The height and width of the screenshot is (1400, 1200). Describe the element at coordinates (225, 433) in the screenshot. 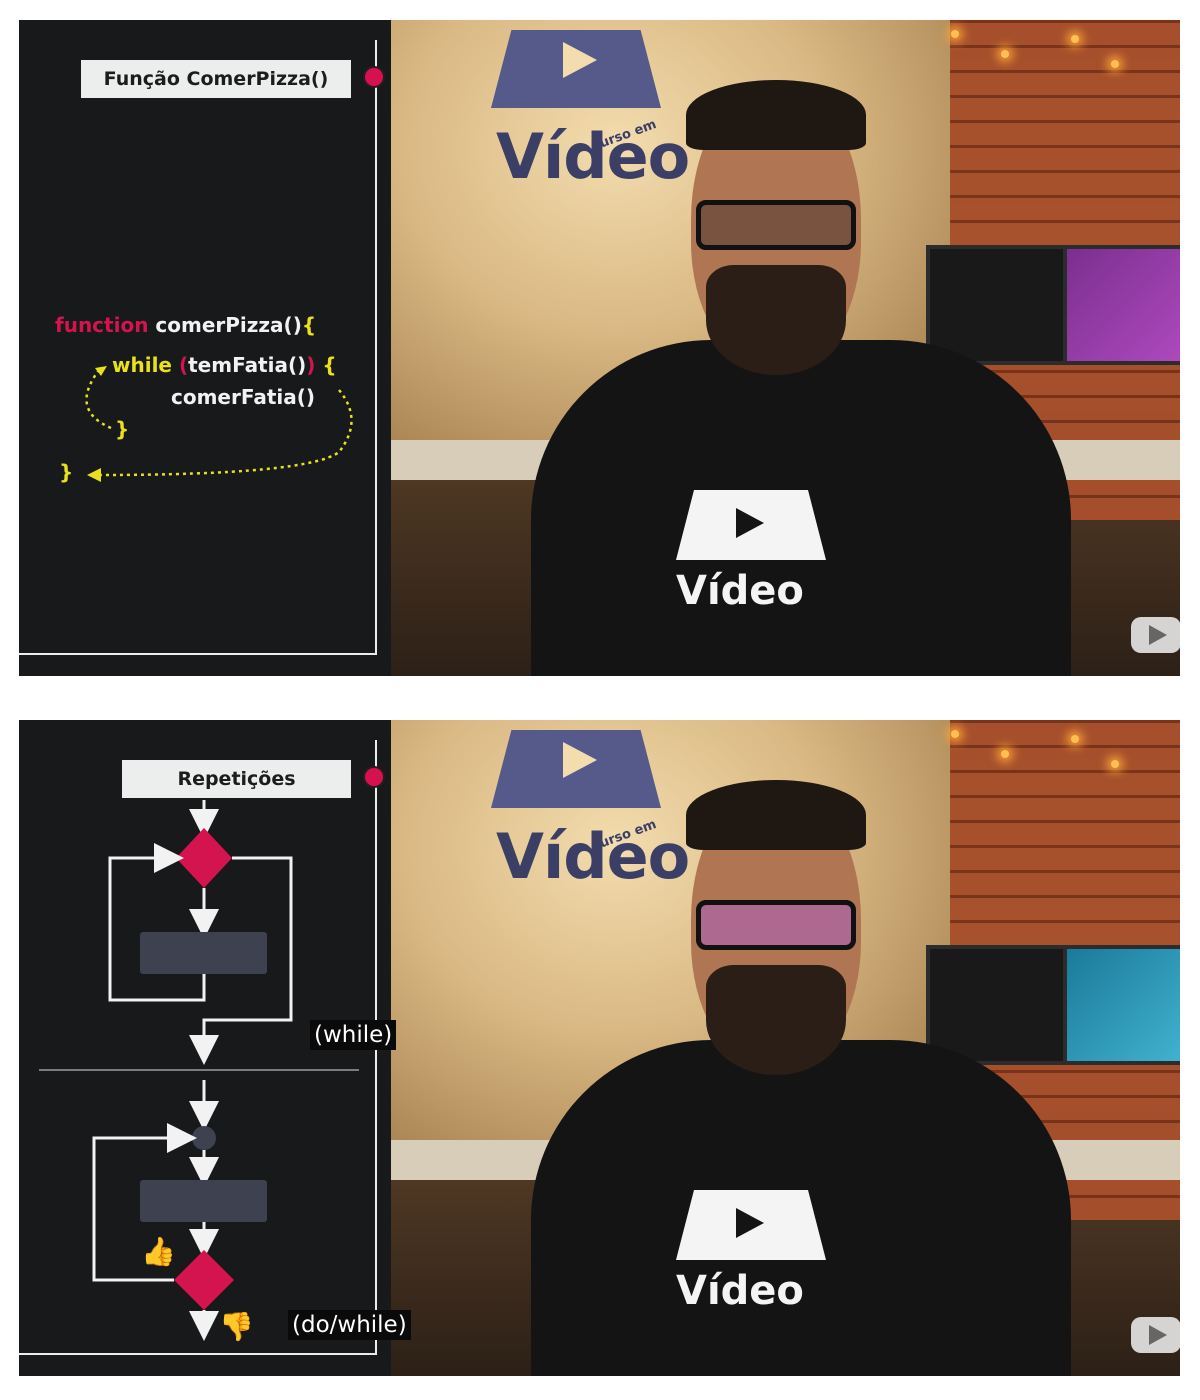

I see `outer-loop-arrow` at that location.